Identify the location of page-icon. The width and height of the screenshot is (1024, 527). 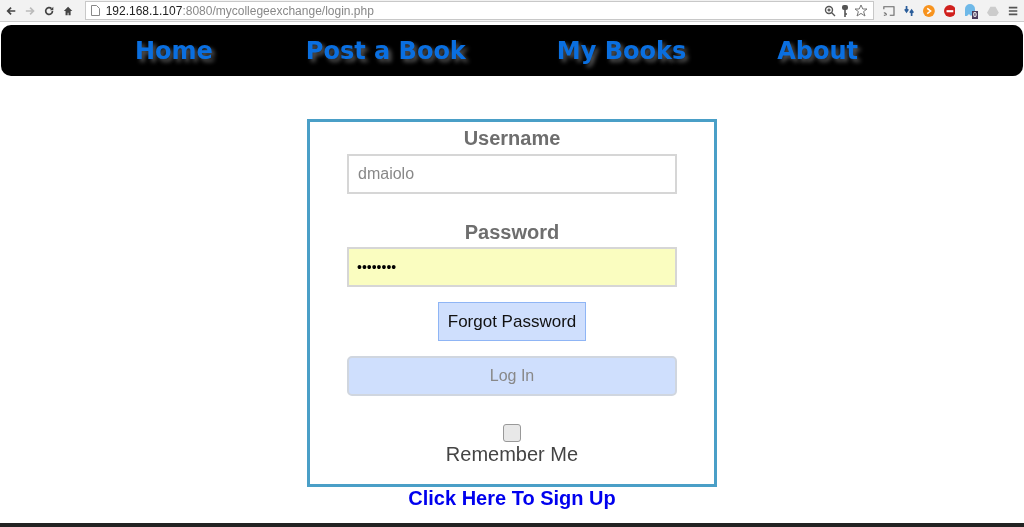
(95, 10).